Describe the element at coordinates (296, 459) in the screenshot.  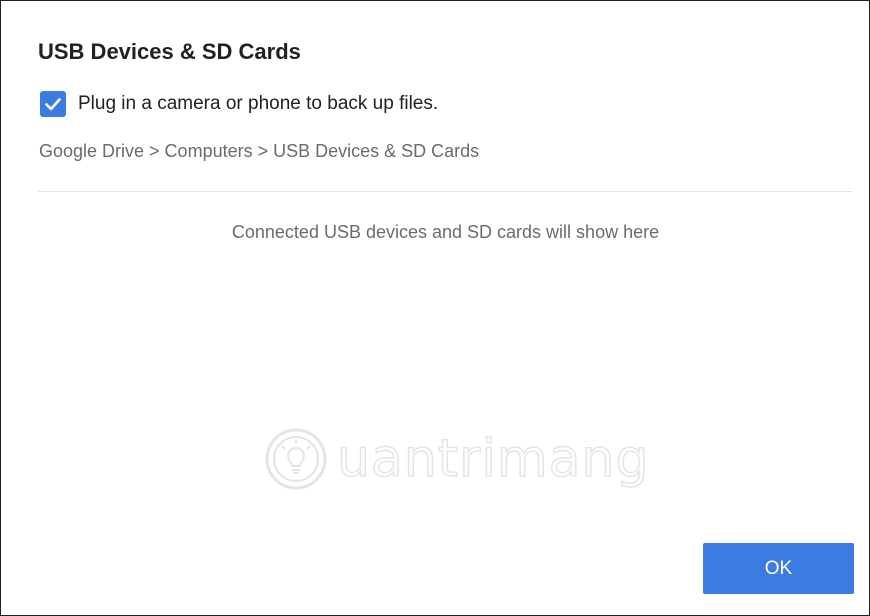
I see `lightbulb-icon` at that location.